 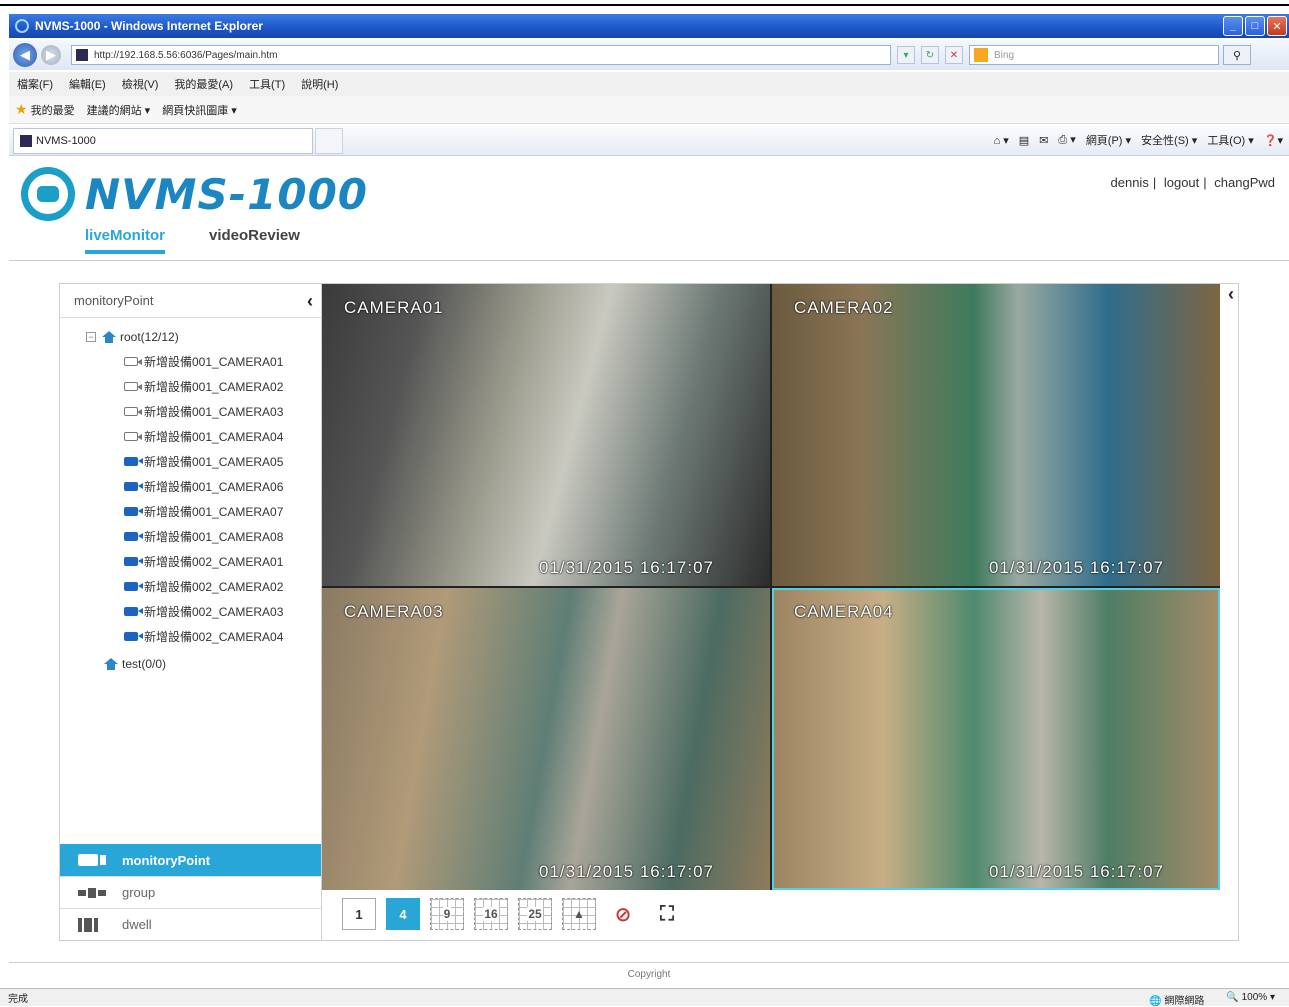 I want to click on collapse-right-icon: ‹, so click(x=1231, y=298).